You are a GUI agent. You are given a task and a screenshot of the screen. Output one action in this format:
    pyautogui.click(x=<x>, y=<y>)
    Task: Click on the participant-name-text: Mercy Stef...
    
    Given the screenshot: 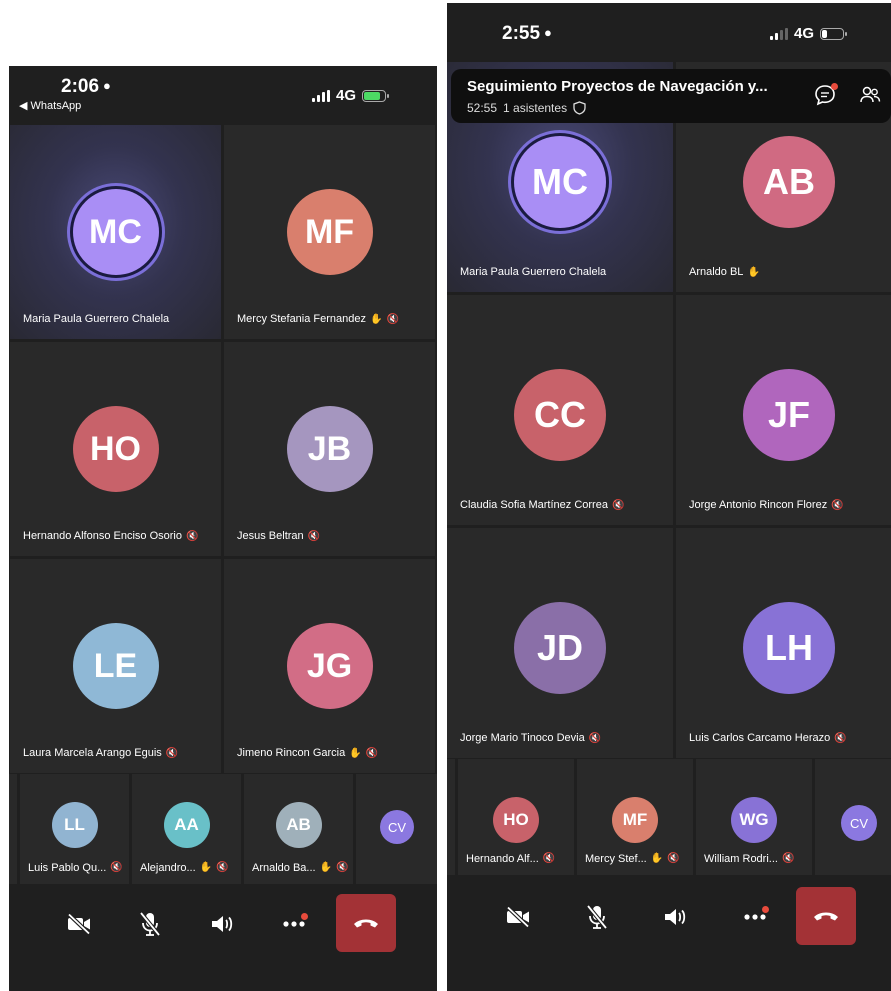 What is the action you would take?
    pyautogui.click(x=616, y=859)
    